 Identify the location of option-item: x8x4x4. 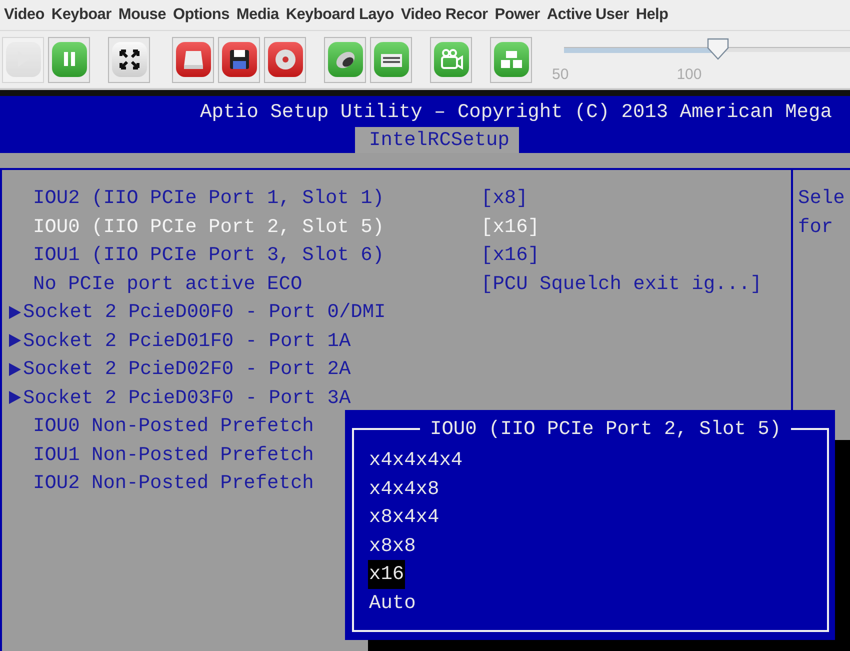
(404, 517).